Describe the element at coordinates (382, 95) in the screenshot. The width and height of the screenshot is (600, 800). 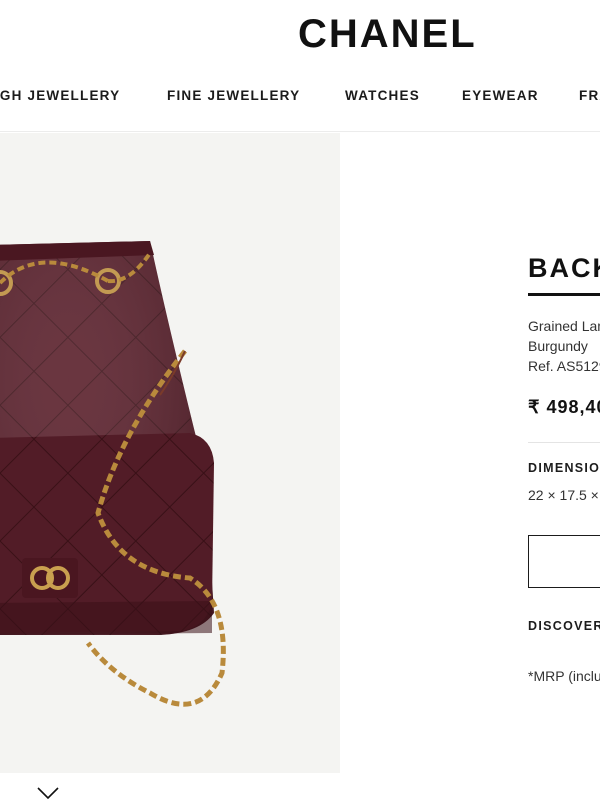
I see `nav-watches: WATCHES` at that location.